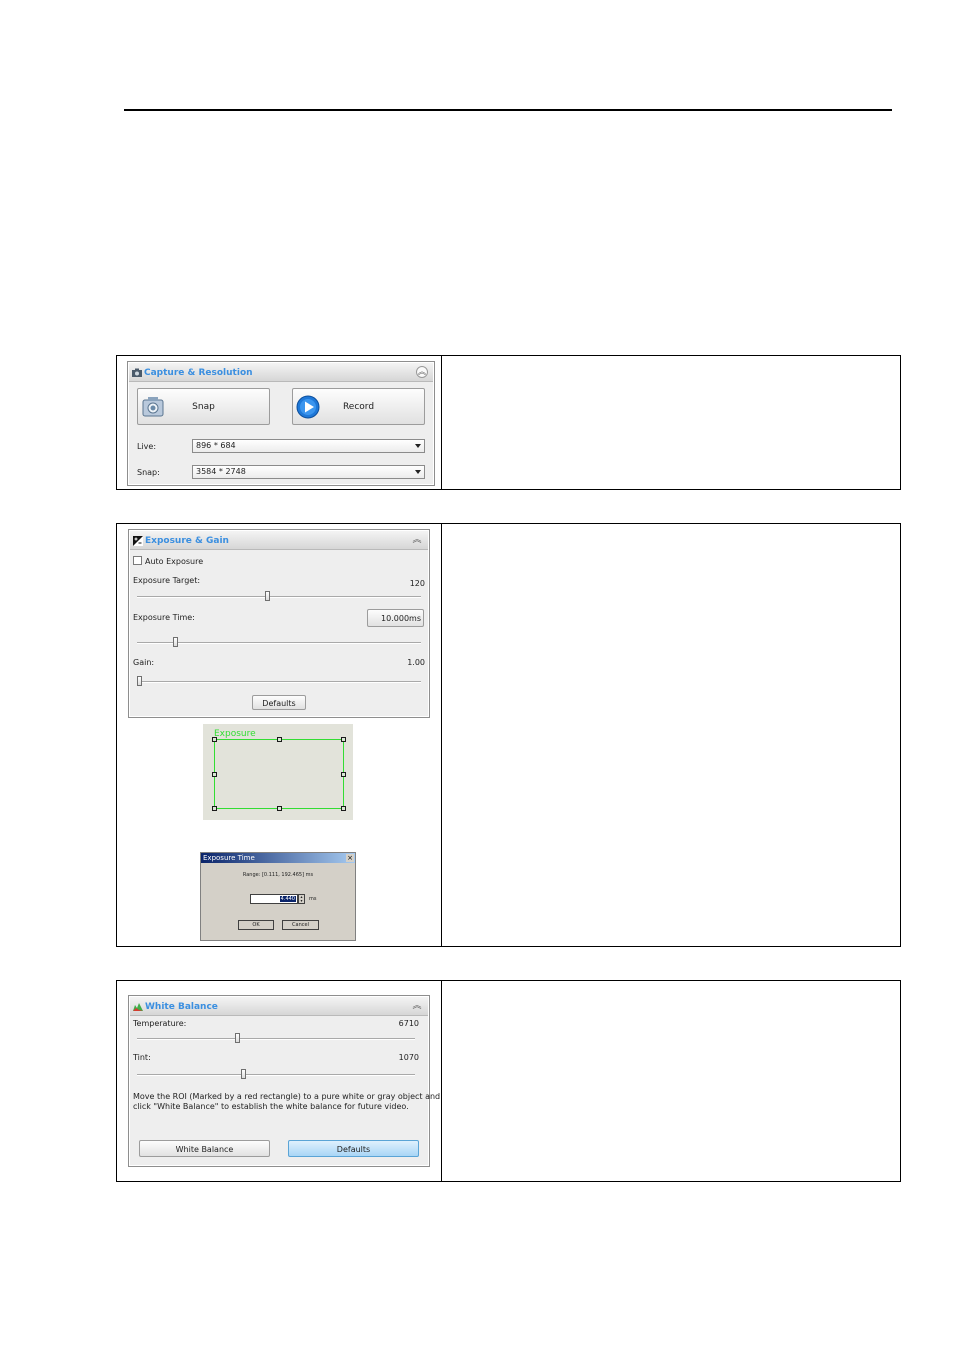 The image size is (953, 1352). I want to click on ok-button: OK, so click(256, 925).